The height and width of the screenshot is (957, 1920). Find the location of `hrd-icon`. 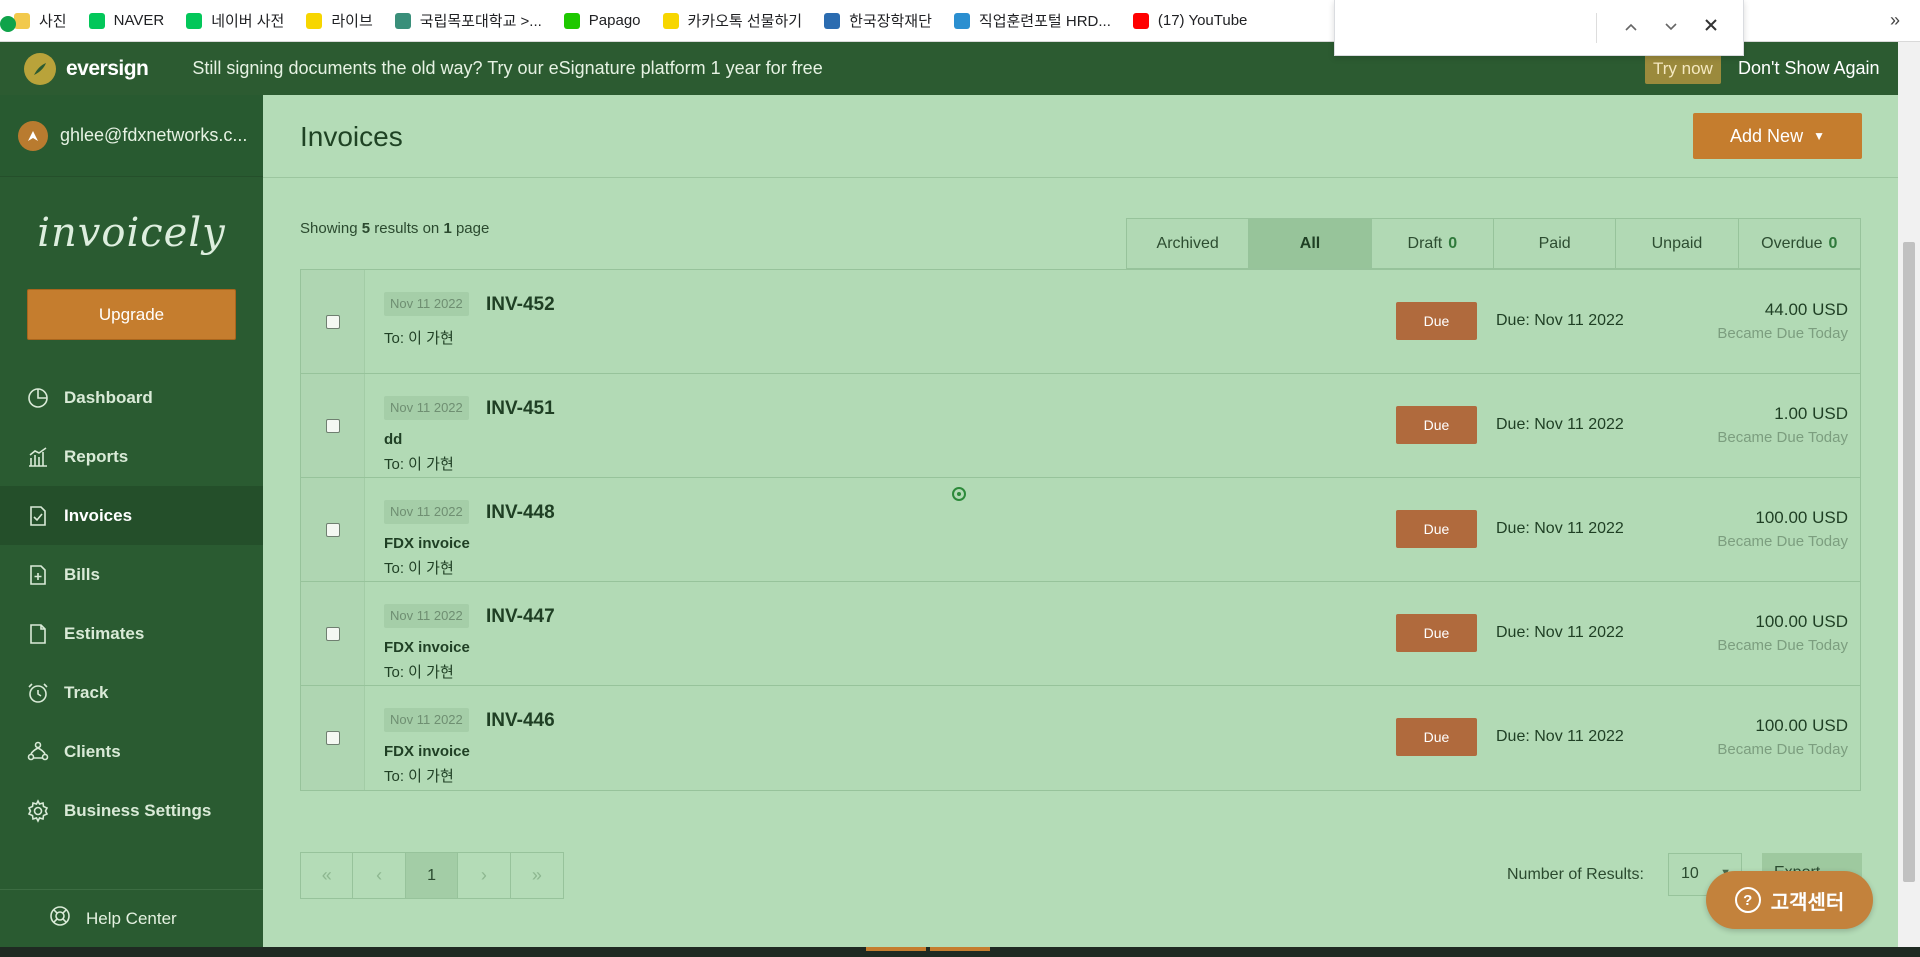

hrd-icon is located at coordinates (961, 20).